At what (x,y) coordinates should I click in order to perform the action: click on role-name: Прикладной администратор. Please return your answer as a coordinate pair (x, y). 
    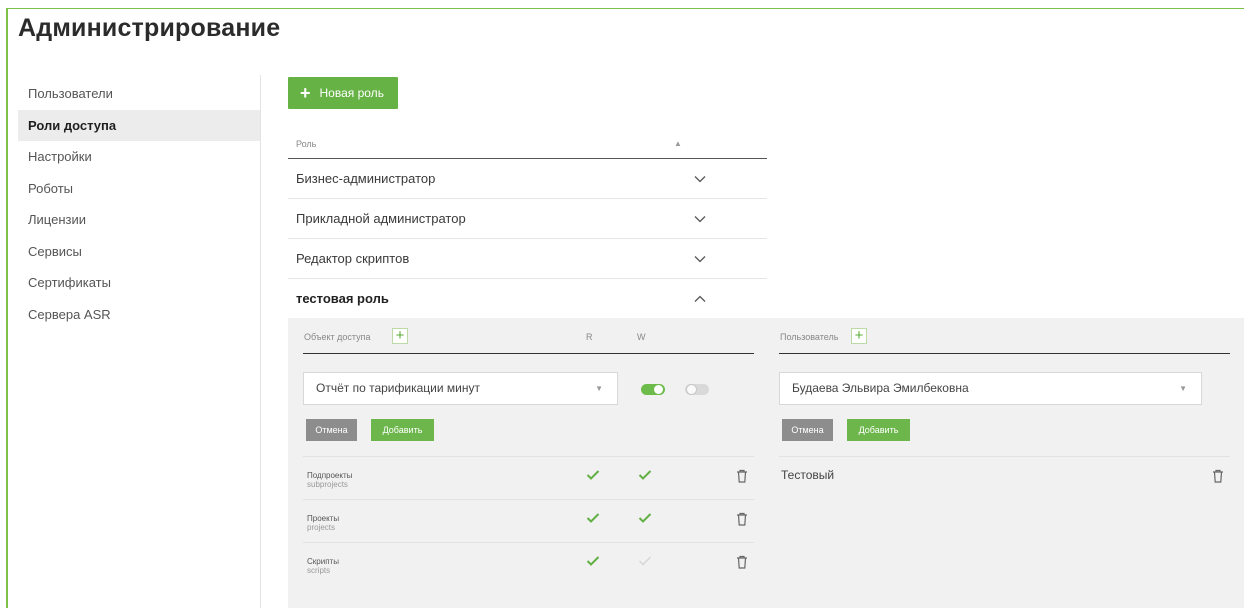
    Looking at the image, I should click on (381, 218).